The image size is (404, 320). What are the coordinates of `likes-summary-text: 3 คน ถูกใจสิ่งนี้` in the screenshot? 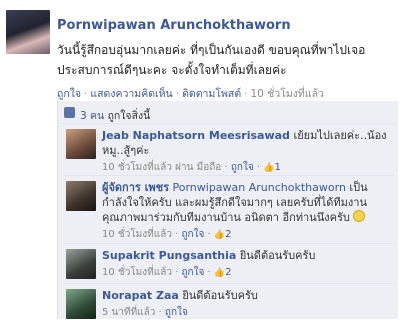 It's located at (115, 115).